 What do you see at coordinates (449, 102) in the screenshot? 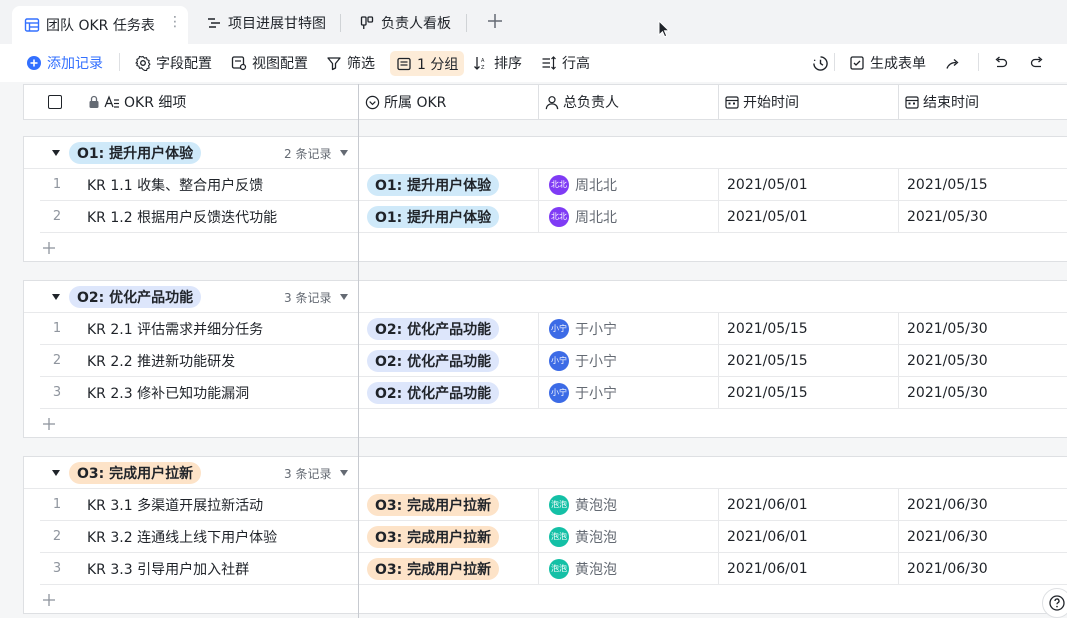
I see `column-header-okr: 所属 OKR` at bounding box center [449, 102].